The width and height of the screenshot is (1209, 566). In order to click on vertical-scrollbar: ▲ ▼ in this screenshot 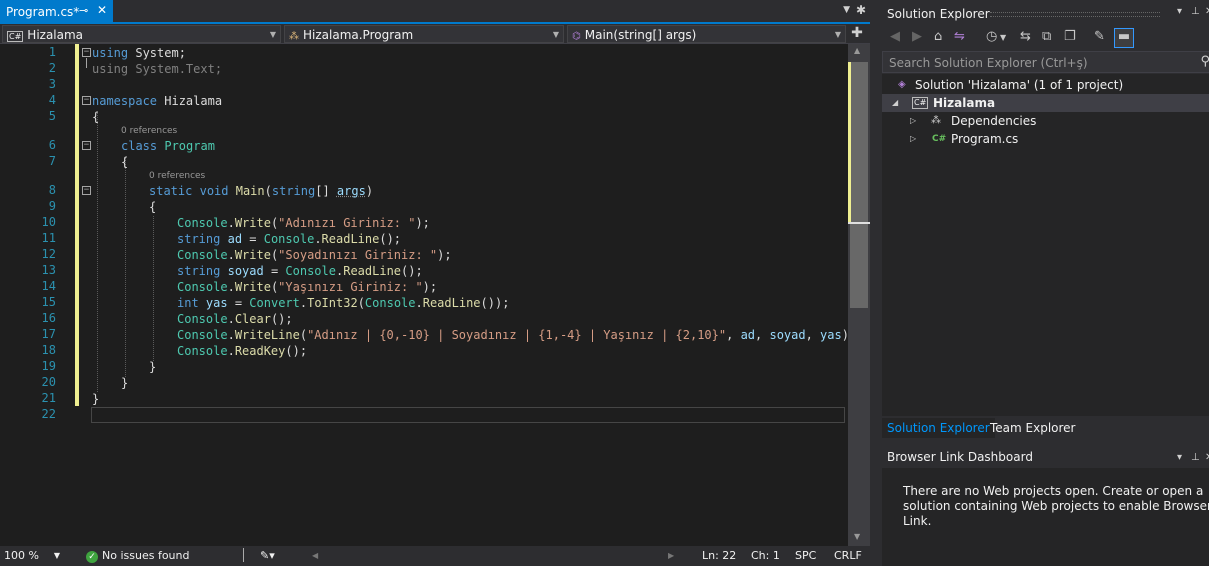, I will do `click(859, 295)`.